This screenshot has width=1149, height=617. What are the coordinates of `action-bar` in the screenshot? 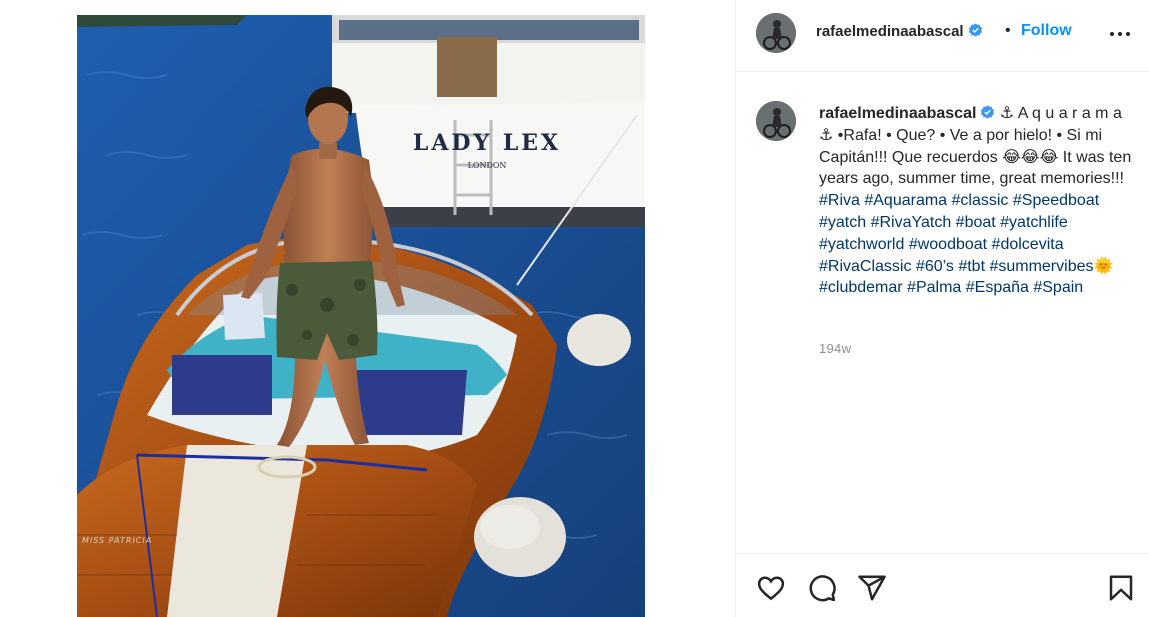 It's located at (942, 585).